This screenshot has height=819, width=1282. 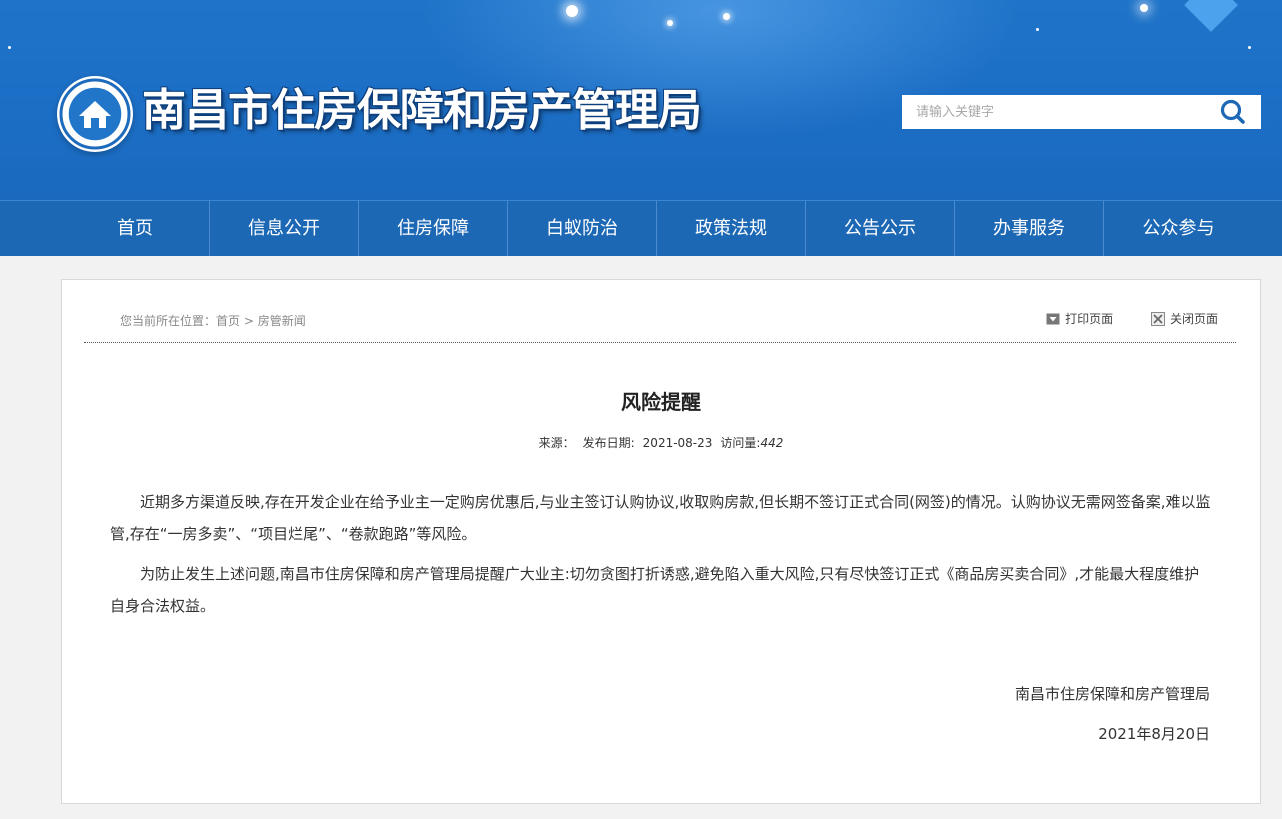 I want to click on nav-item-services: 办事服务, so click(x=1029, y=228).